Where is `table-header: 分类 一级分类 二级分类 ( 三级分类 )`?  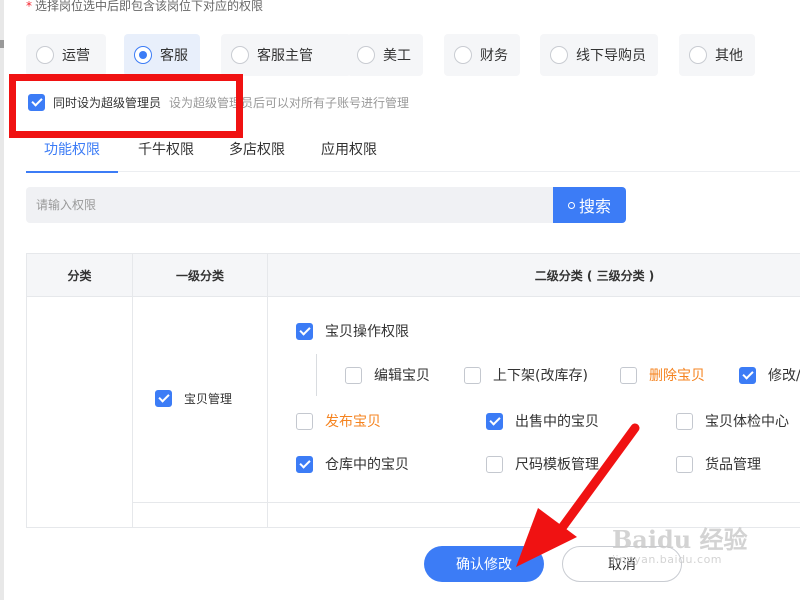 table-header: 分类 一级分类 二级分类 ( 三级分类 ) is located at coordinates (413, 275).